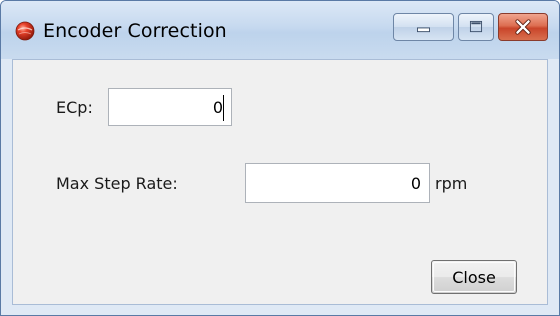  I want to click on maximize-icon, so click(476, 26).